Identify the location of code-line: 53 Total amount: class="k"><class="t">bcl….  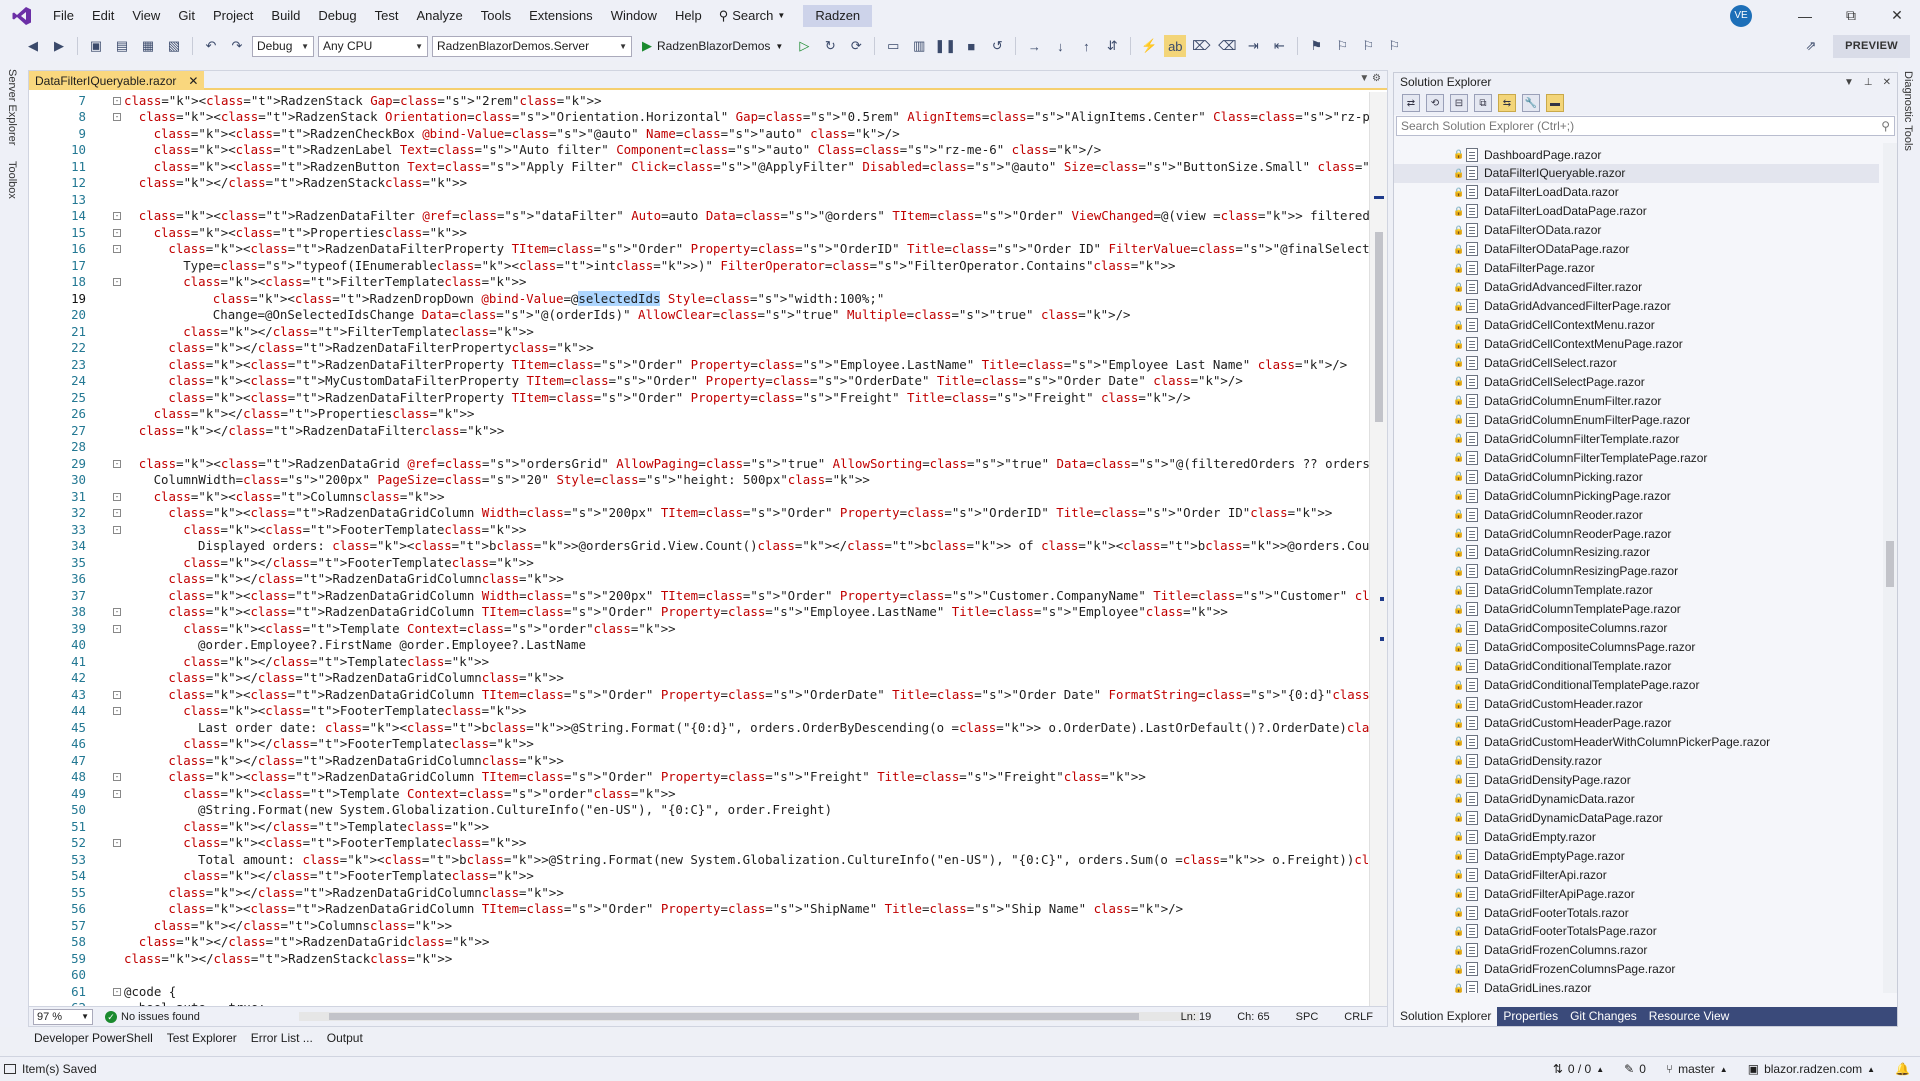
(699, 860).